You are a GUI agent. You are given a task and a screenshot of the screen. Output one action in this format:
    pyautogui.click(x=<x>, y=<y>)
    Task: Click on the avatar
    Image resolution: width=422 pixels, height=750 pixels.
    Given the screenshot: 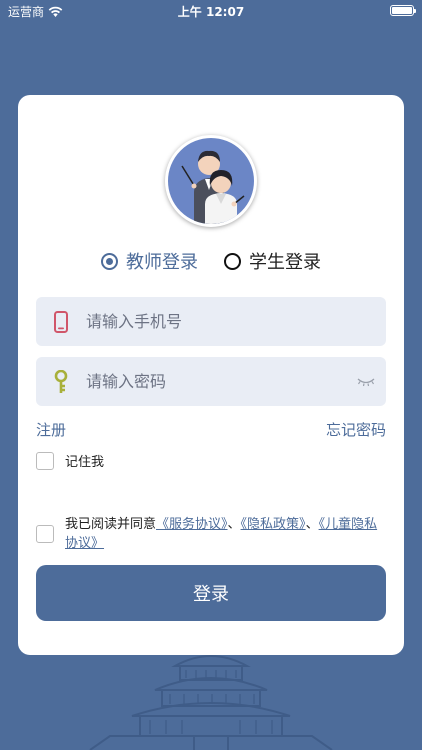 What is the action you would take?
    pyautogui.click(x=211, y=181)
    